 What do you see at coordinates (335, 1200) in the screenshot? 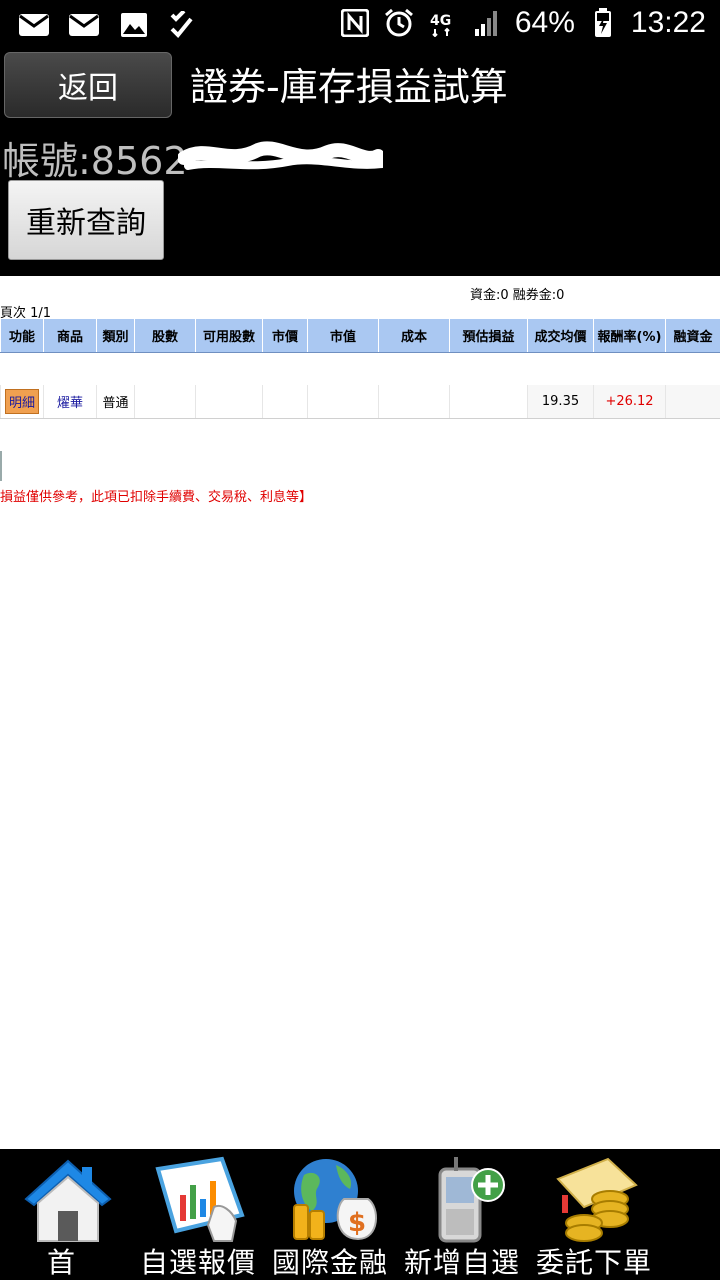
I see `globe-money-icon: $` at bounding box center [335, 1200].